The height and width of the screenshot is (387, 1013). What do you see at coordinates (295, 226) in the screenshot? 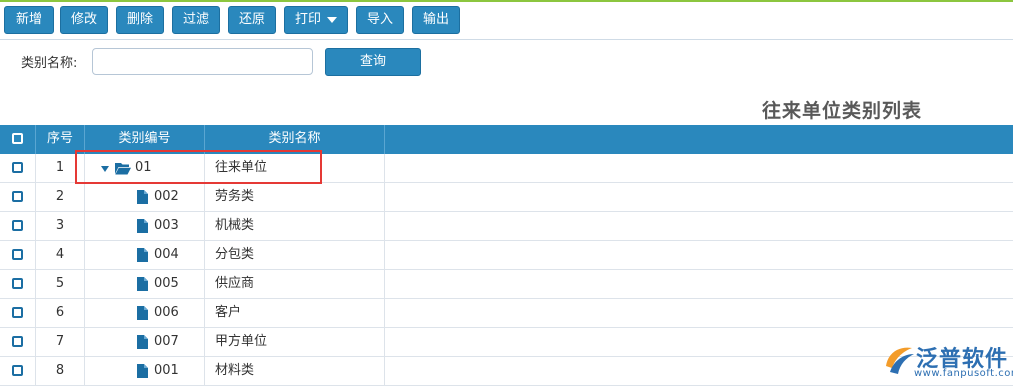
I see `row-name: 机械类` at bounding box center [295, 226].